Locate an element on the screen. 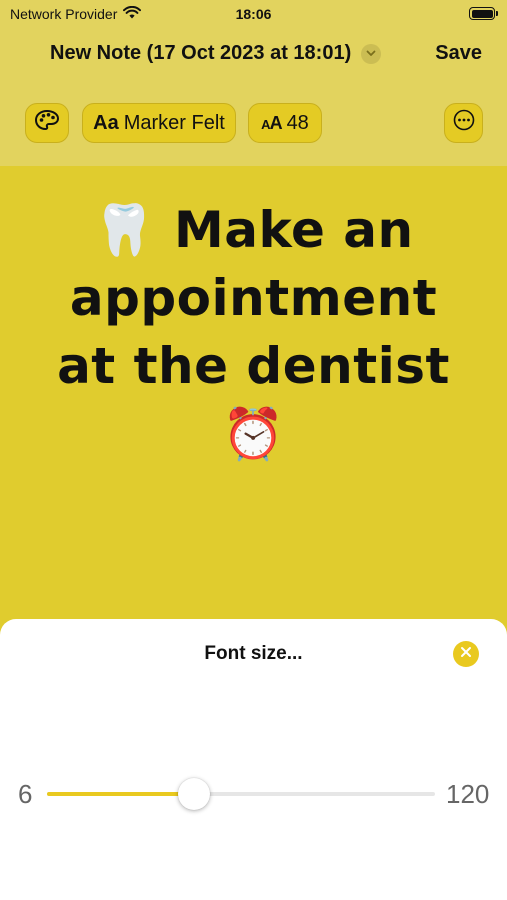  close-icon is located at coordinates (466, 654).